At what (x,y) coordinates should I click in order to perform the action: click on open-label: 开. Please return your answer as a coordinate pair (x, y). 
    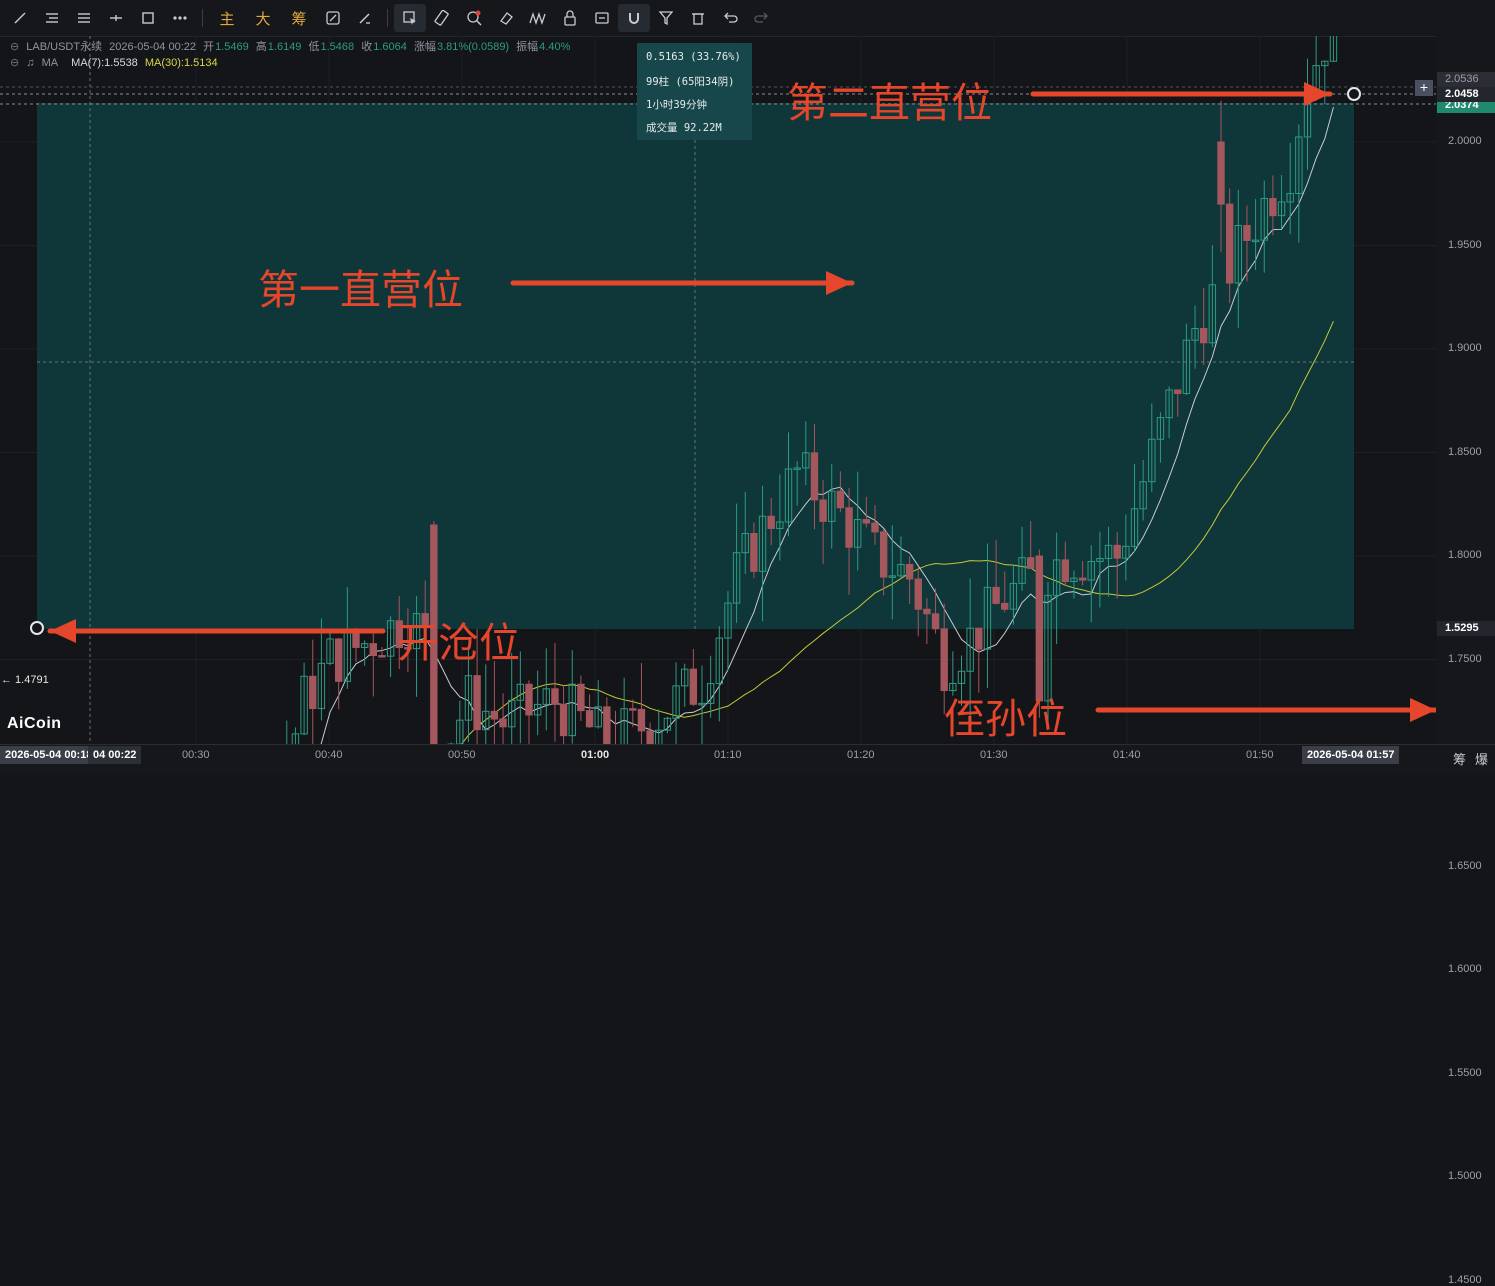
    Looking at the image, I should click on (209, 47).